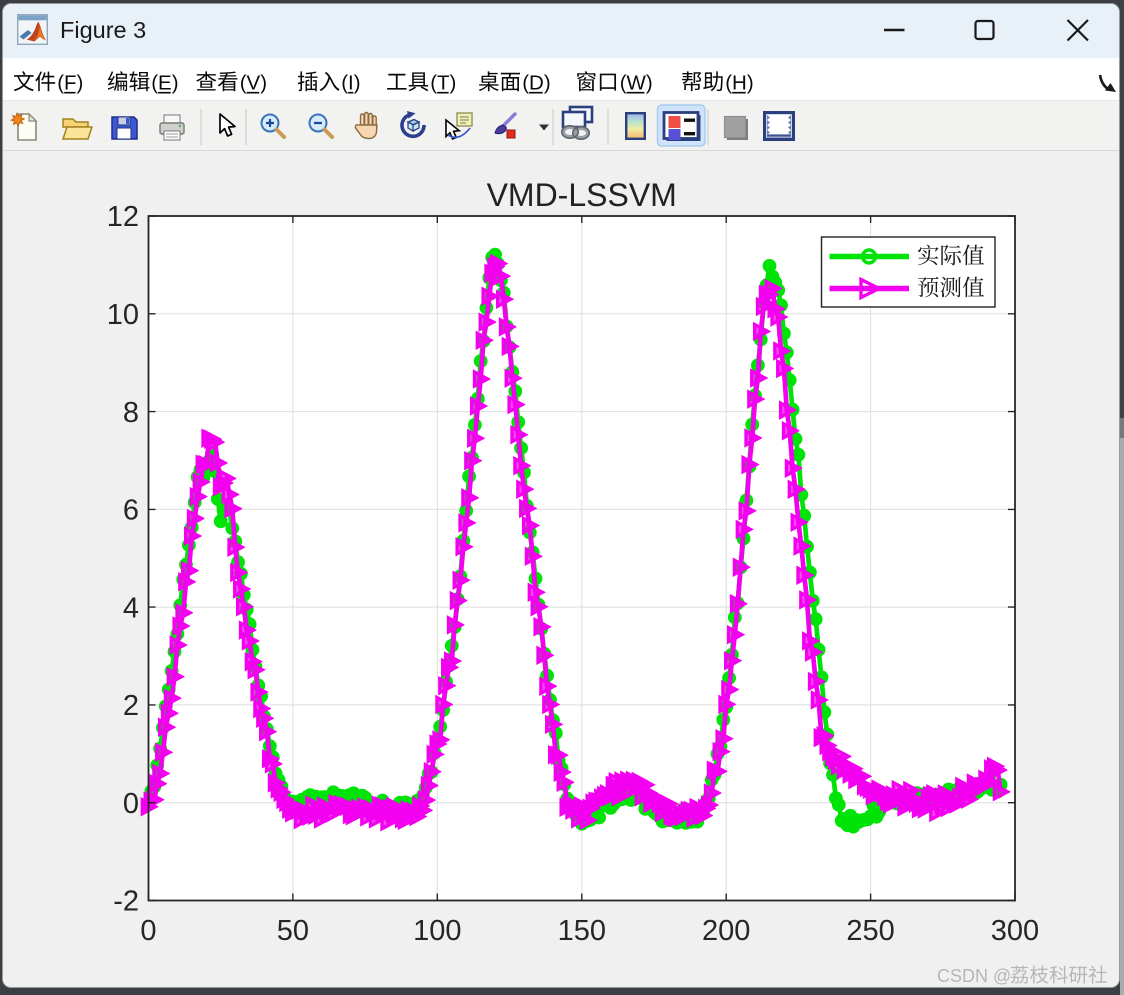  I want to click on svg-text: 12, so click(123, 217).